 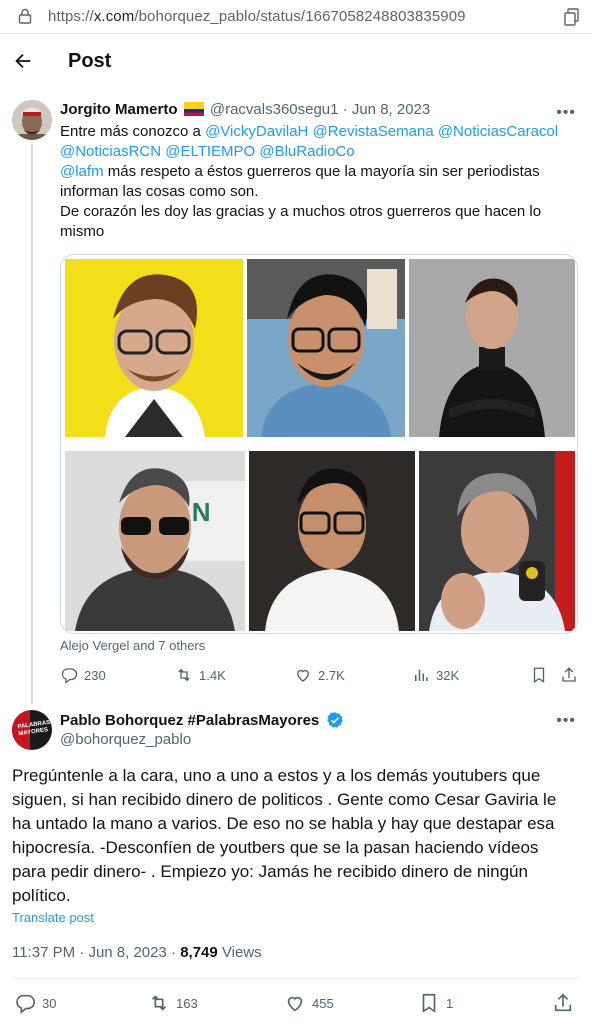 What do you see at coordinates (32, 730) in the screenshot?
I see `avatar: PALABRAS MAYORES` at bounding box center [32, 730].